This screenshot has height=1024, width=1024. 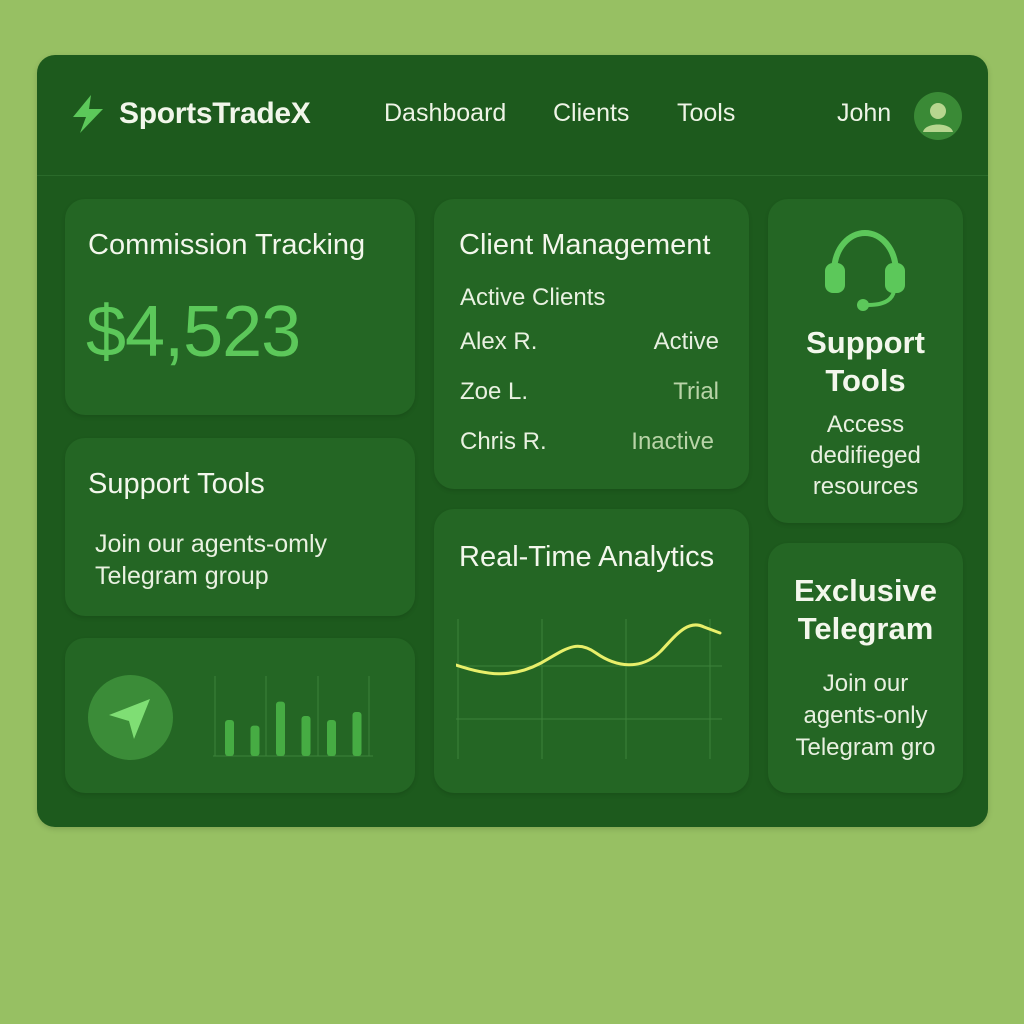 I want to click on support-tools-title-line-2: Tools, so click(x=865, y=380).